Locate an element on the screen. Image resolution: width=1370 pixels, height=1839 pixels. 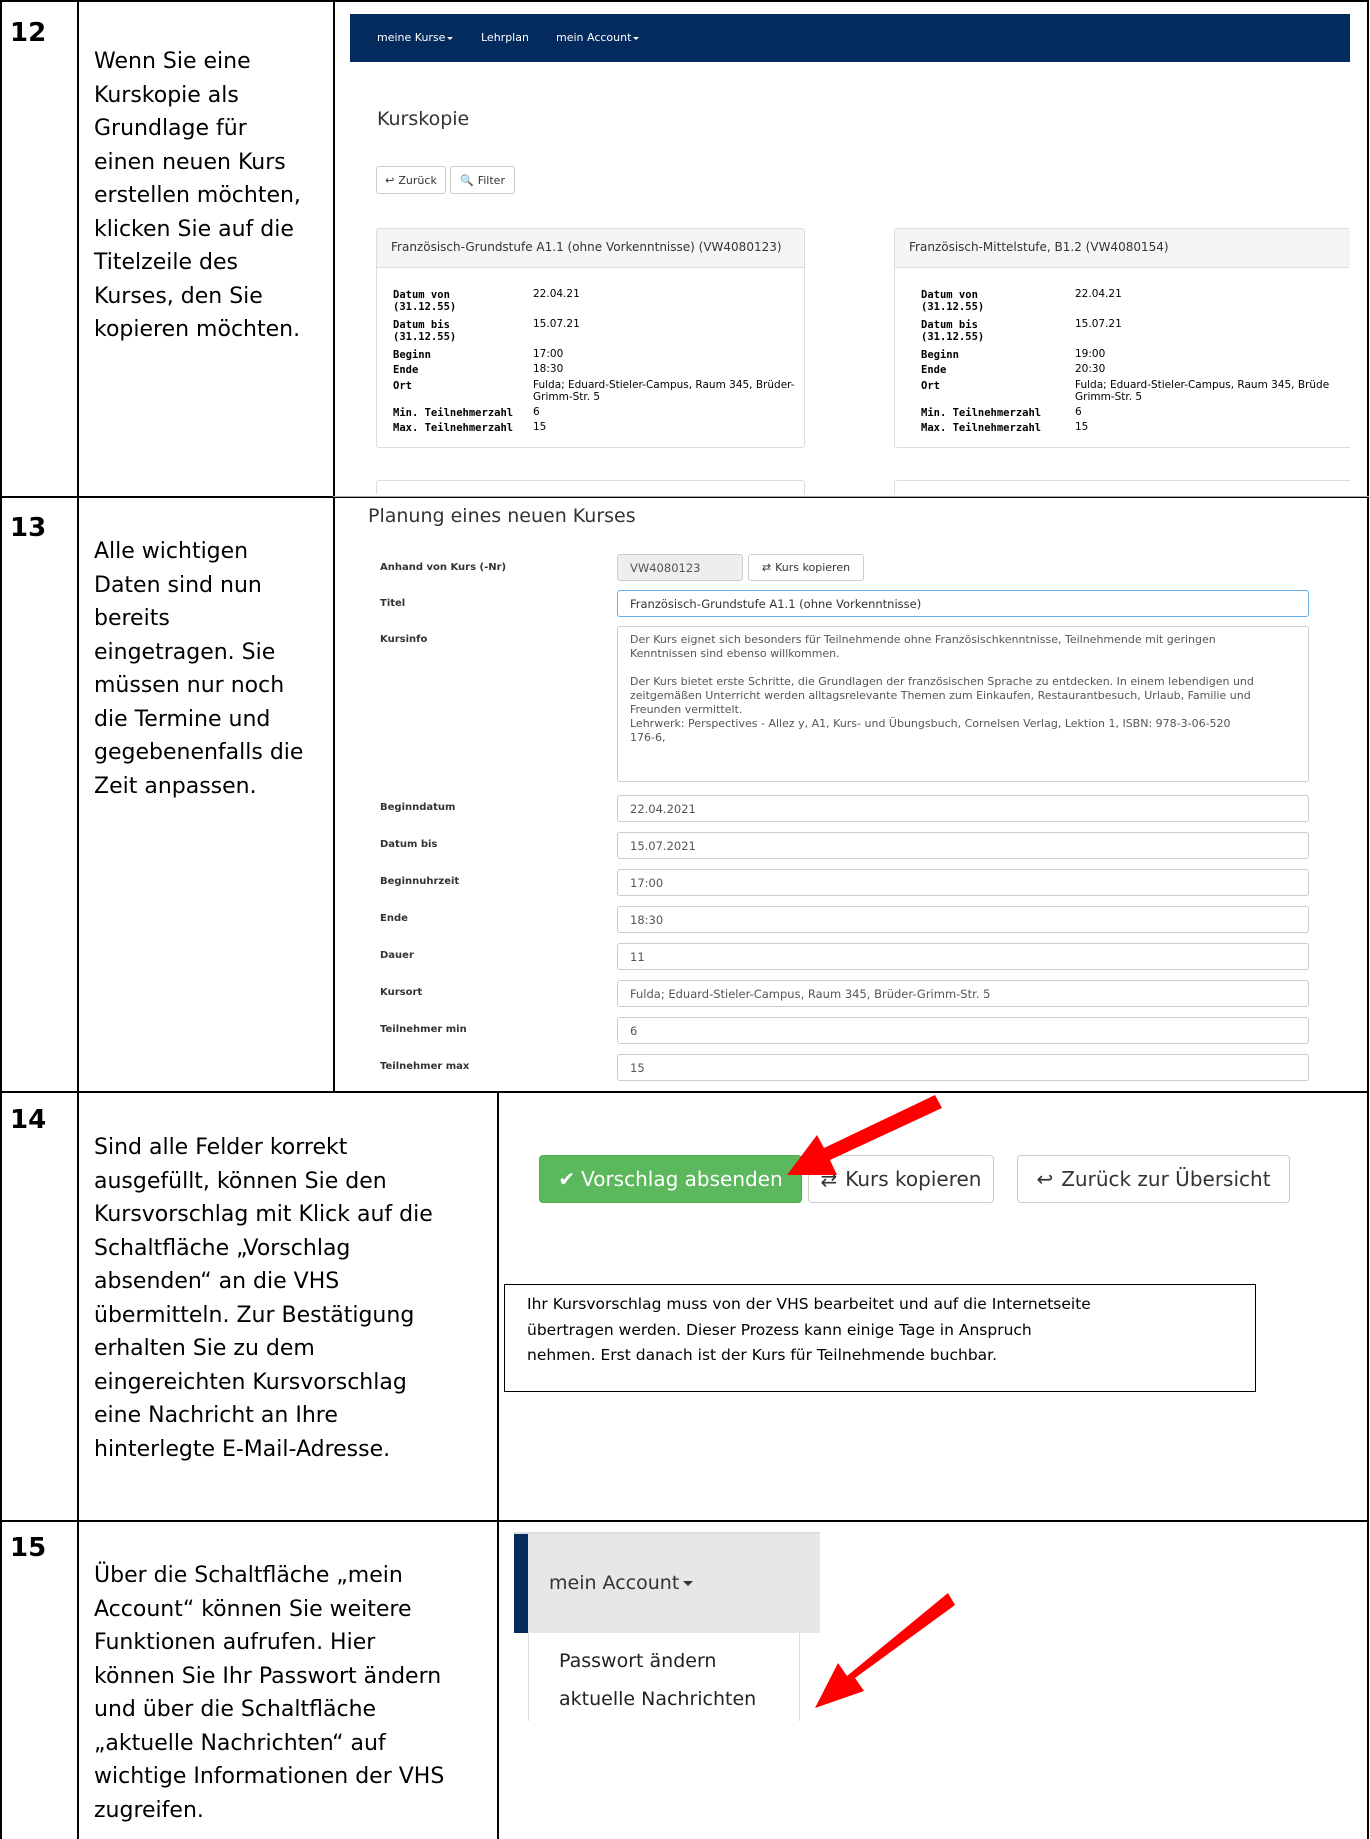
description-line: Daten sind nun is located at coordinates (178, 585).